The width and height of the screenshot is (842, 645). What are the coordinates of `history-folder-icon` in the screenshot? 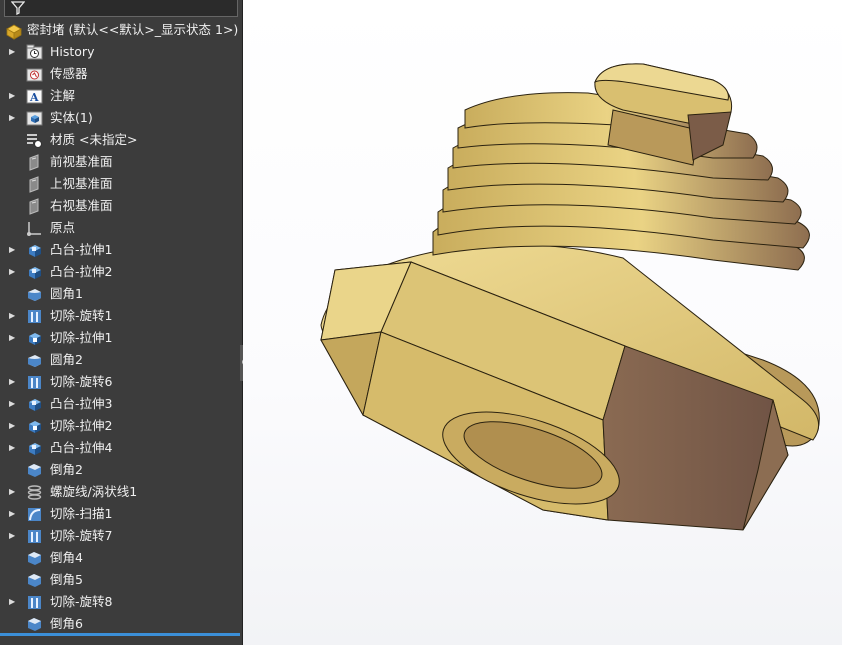 It's located at (34, 52).